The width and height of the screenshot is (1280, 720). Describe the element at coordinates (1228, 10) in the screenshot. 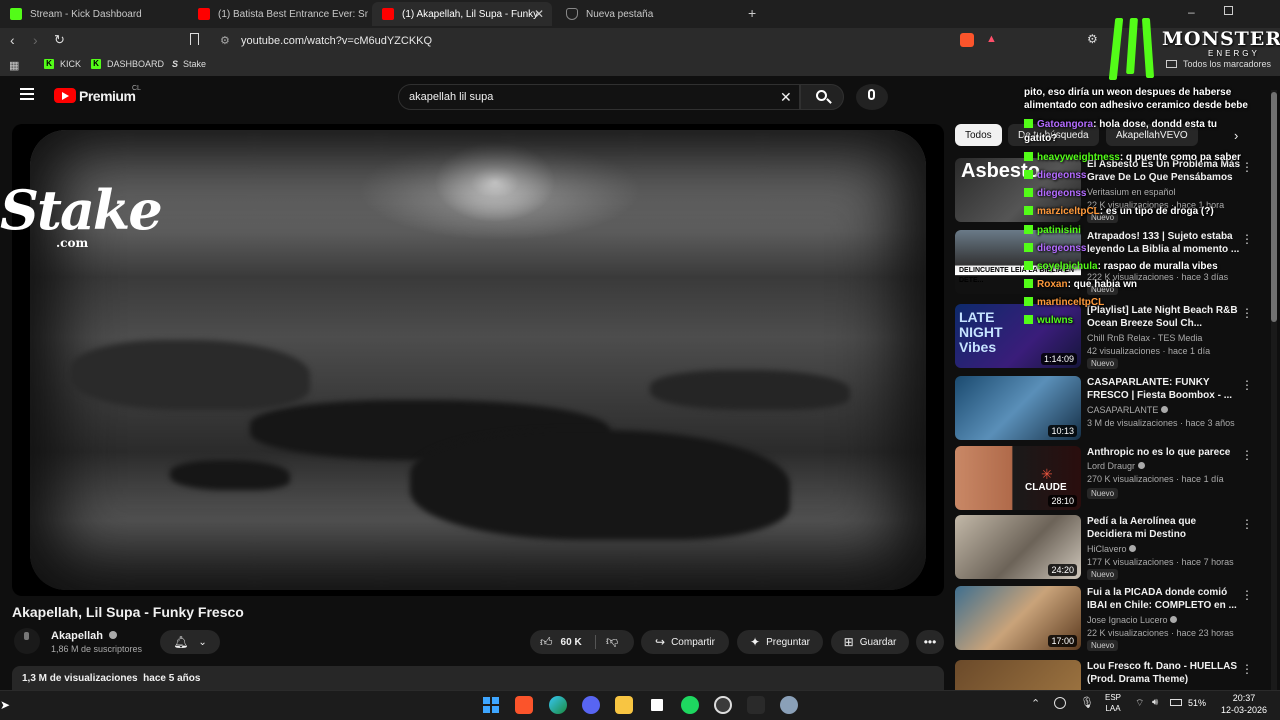

I see `maximize-icon` at that location.